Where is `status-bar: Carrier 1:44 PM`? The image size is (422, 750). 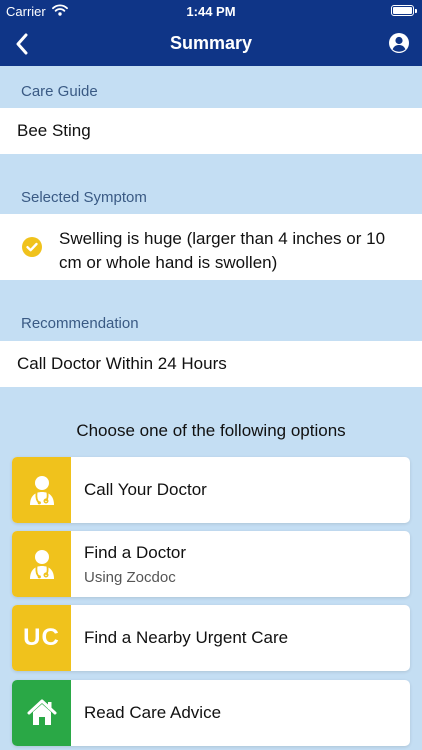
status-bar: Carrier 1:44 PM is located at coordinates (211, 11).